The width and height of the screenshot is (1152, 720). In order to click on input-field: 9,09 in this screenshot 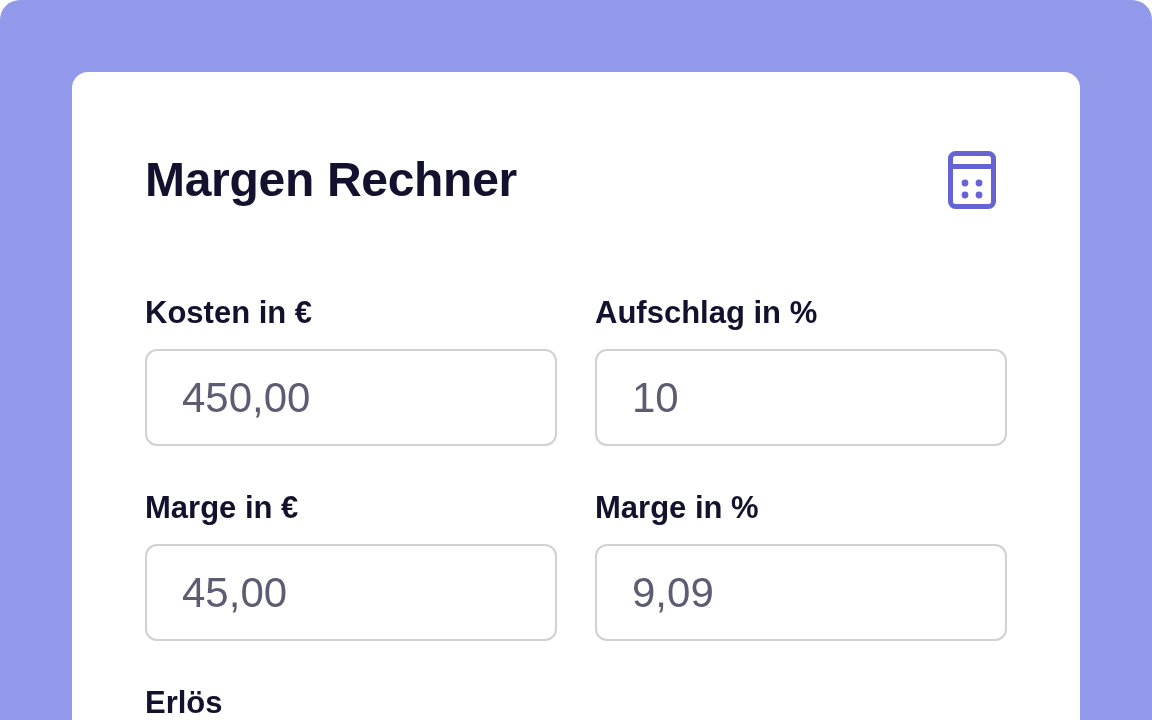, I will do `click(801, 592)`.